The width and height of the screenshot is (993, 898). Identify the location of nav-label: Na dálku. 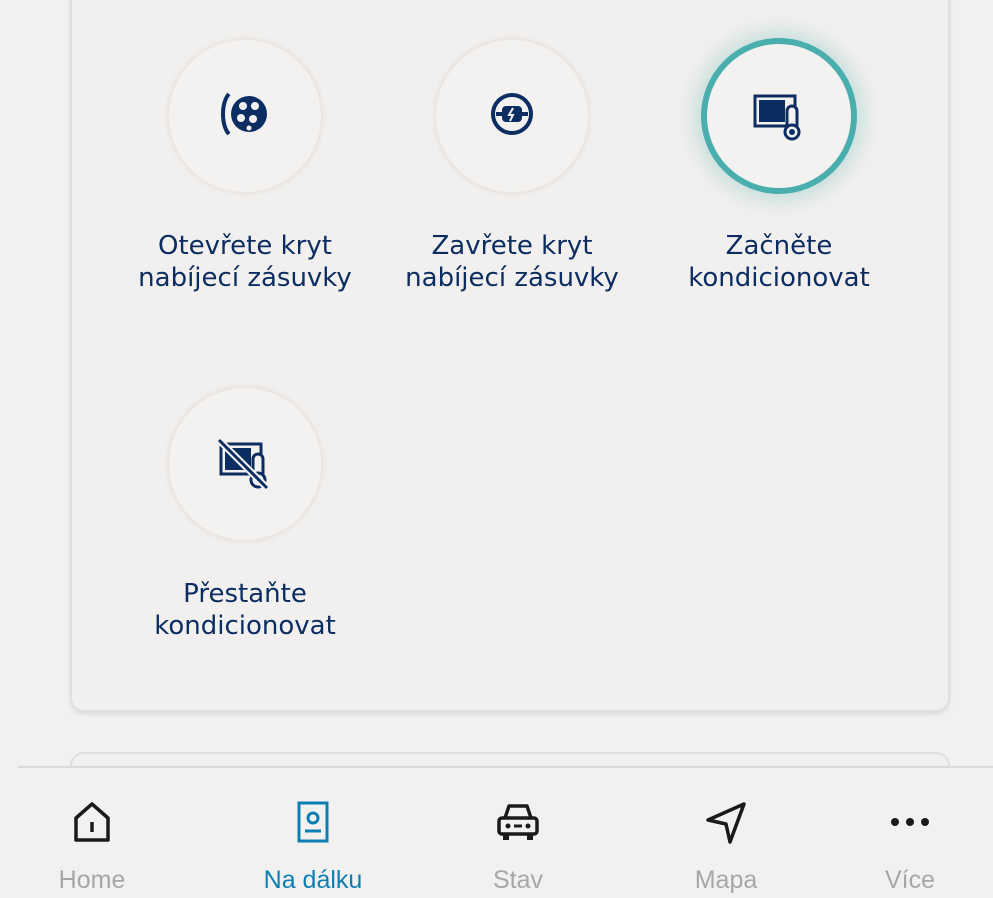
(313, 880).